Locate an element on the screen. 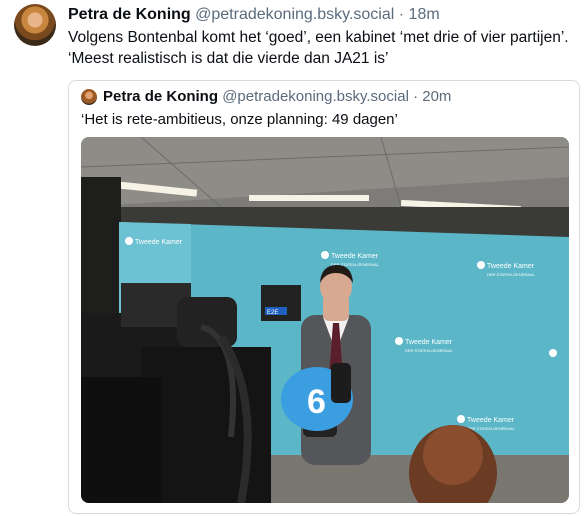 This screenshot has height=516, width=585. author-handle: @petradekoning.bsky.social is located at coordinates (294, 14).